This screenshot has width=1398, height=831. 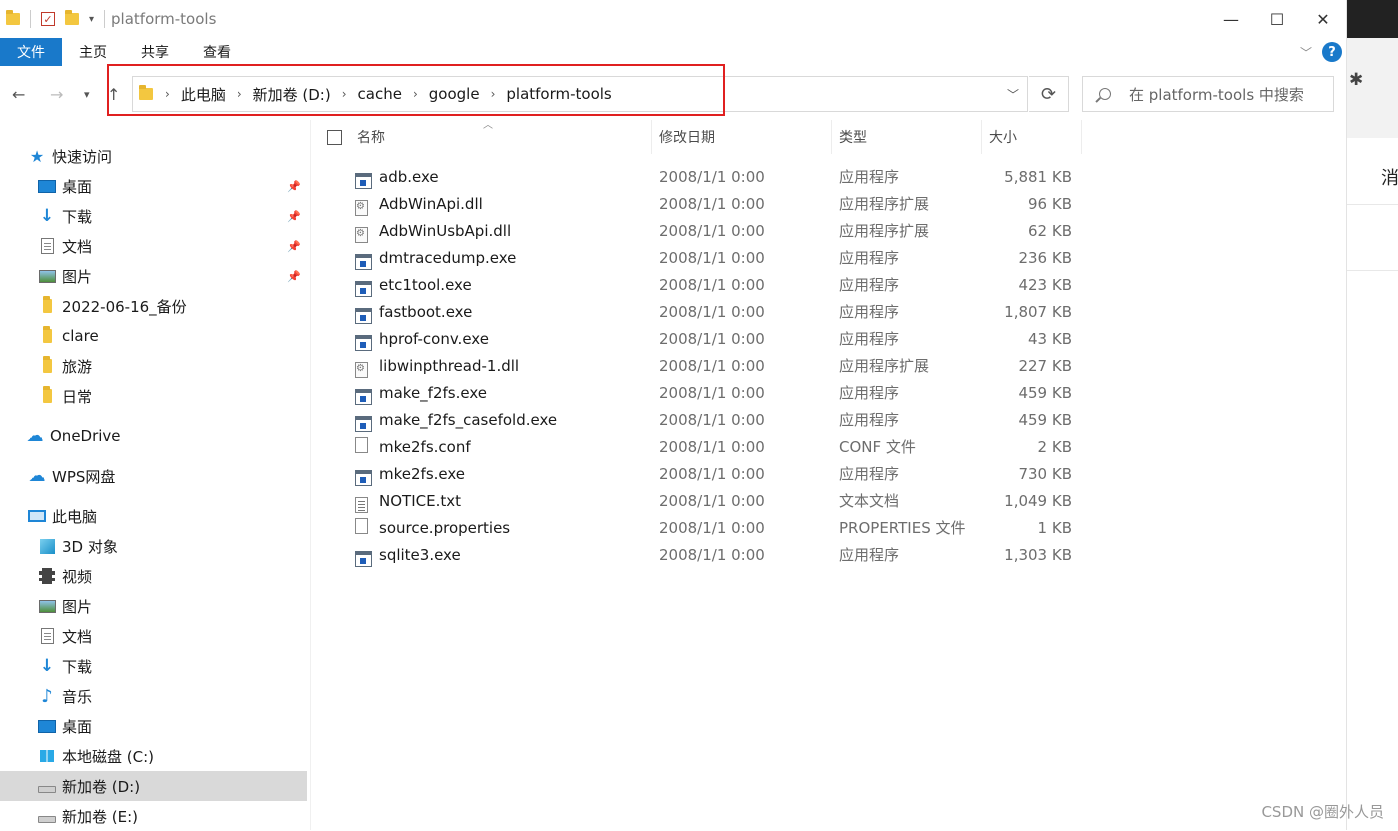 I want to click on sidebar-item-music: ♪ 音乐, so click(x=153, y=696).